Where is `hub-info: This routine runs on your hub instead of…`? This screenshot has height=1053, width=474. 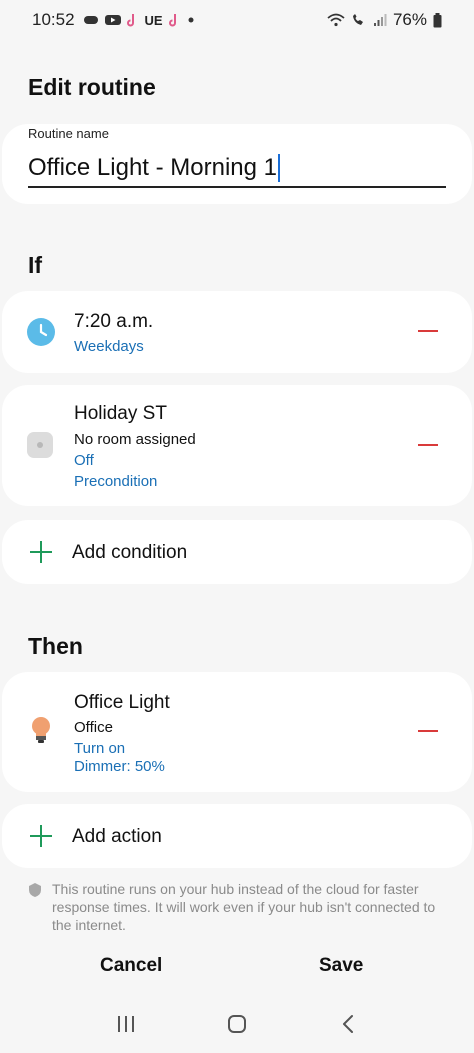
hub-info: This routine runs on your hub instead of… is located at coordinates (238, 907).